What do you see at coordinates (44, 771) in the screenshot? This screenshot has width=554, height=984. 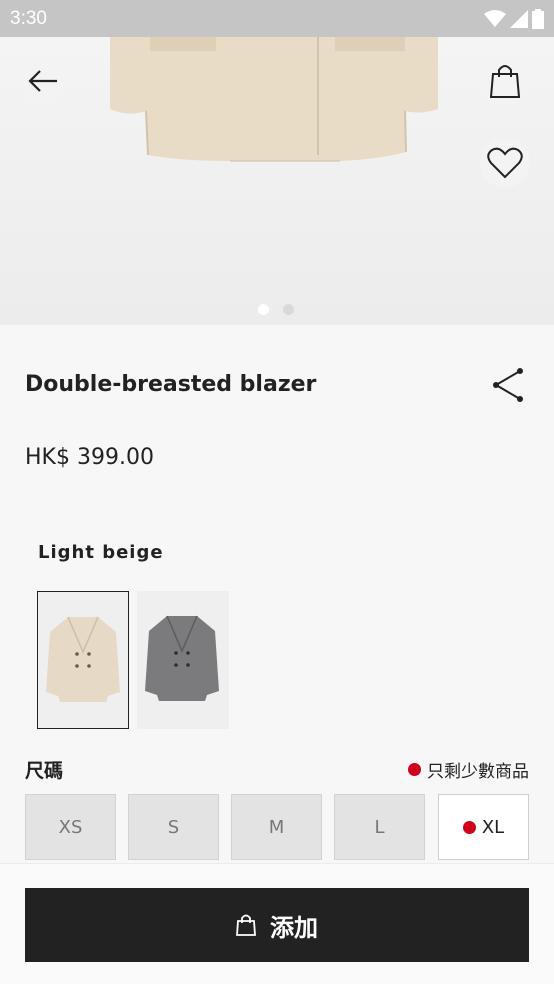 I see `size-label: 尺碼` at bounding box center [44, 771].